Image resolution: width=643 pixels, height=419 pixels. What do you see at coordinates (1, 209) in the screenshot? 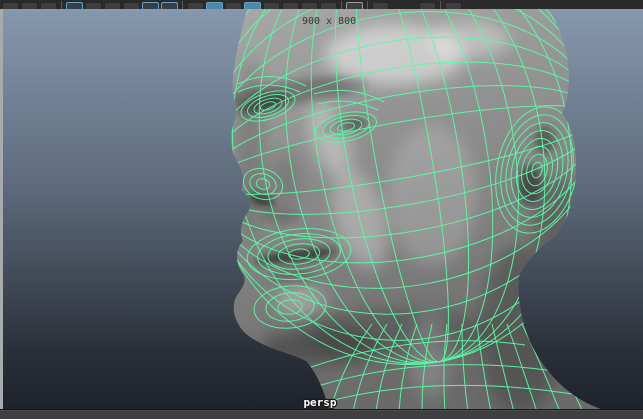
I see `panel-left-border` at bounding box center [1, 209].